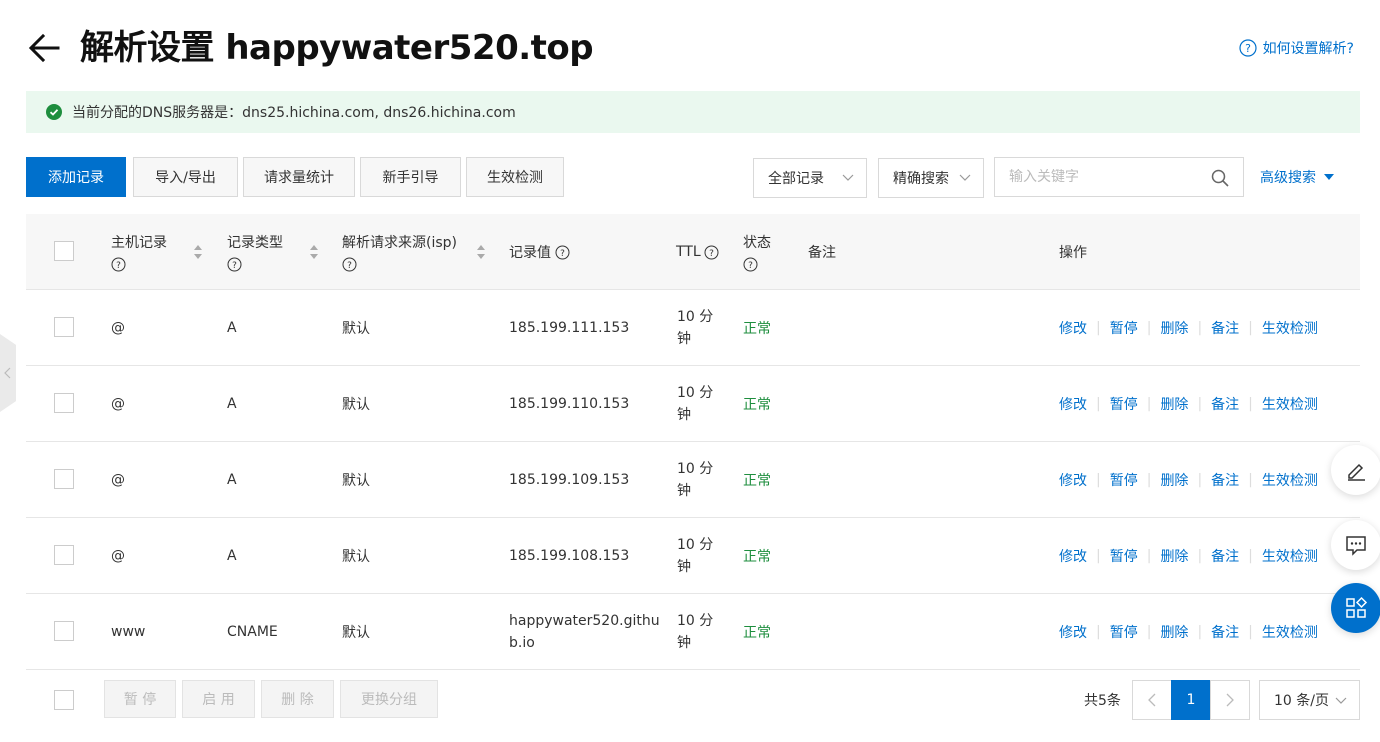 The image size is (1380, 742). Describe the element at coordinates (337, 48) in the screenshot. I see `page-title: 解析设置 happywater520.top` at that location.